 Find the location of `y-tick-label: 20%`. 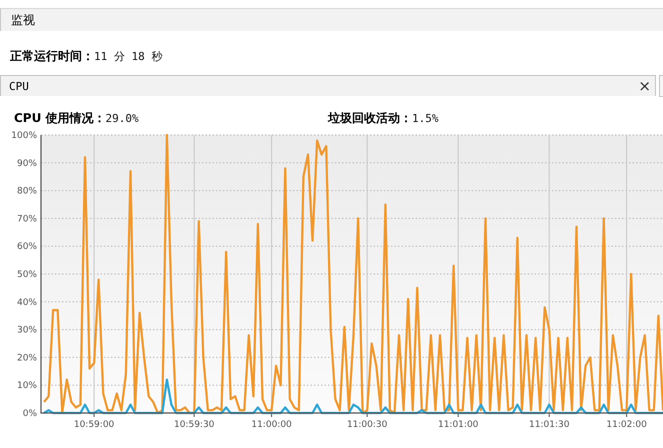

y-tick-label: 20% is located at coordinates (26, 358).